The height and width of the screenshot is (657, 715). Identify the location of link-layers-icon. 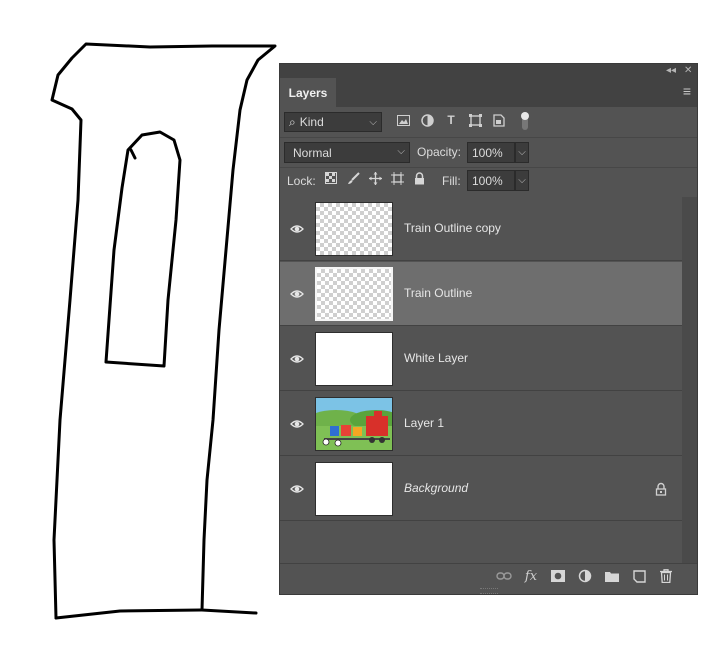
(504, 576).